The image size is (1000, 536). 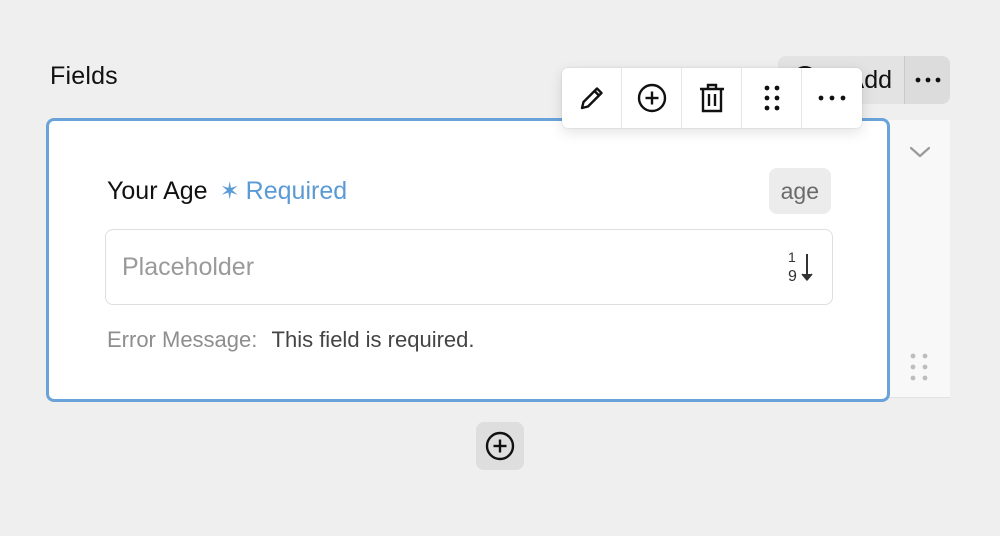 I want to click on more-options-button, so click(x=832, y=98).